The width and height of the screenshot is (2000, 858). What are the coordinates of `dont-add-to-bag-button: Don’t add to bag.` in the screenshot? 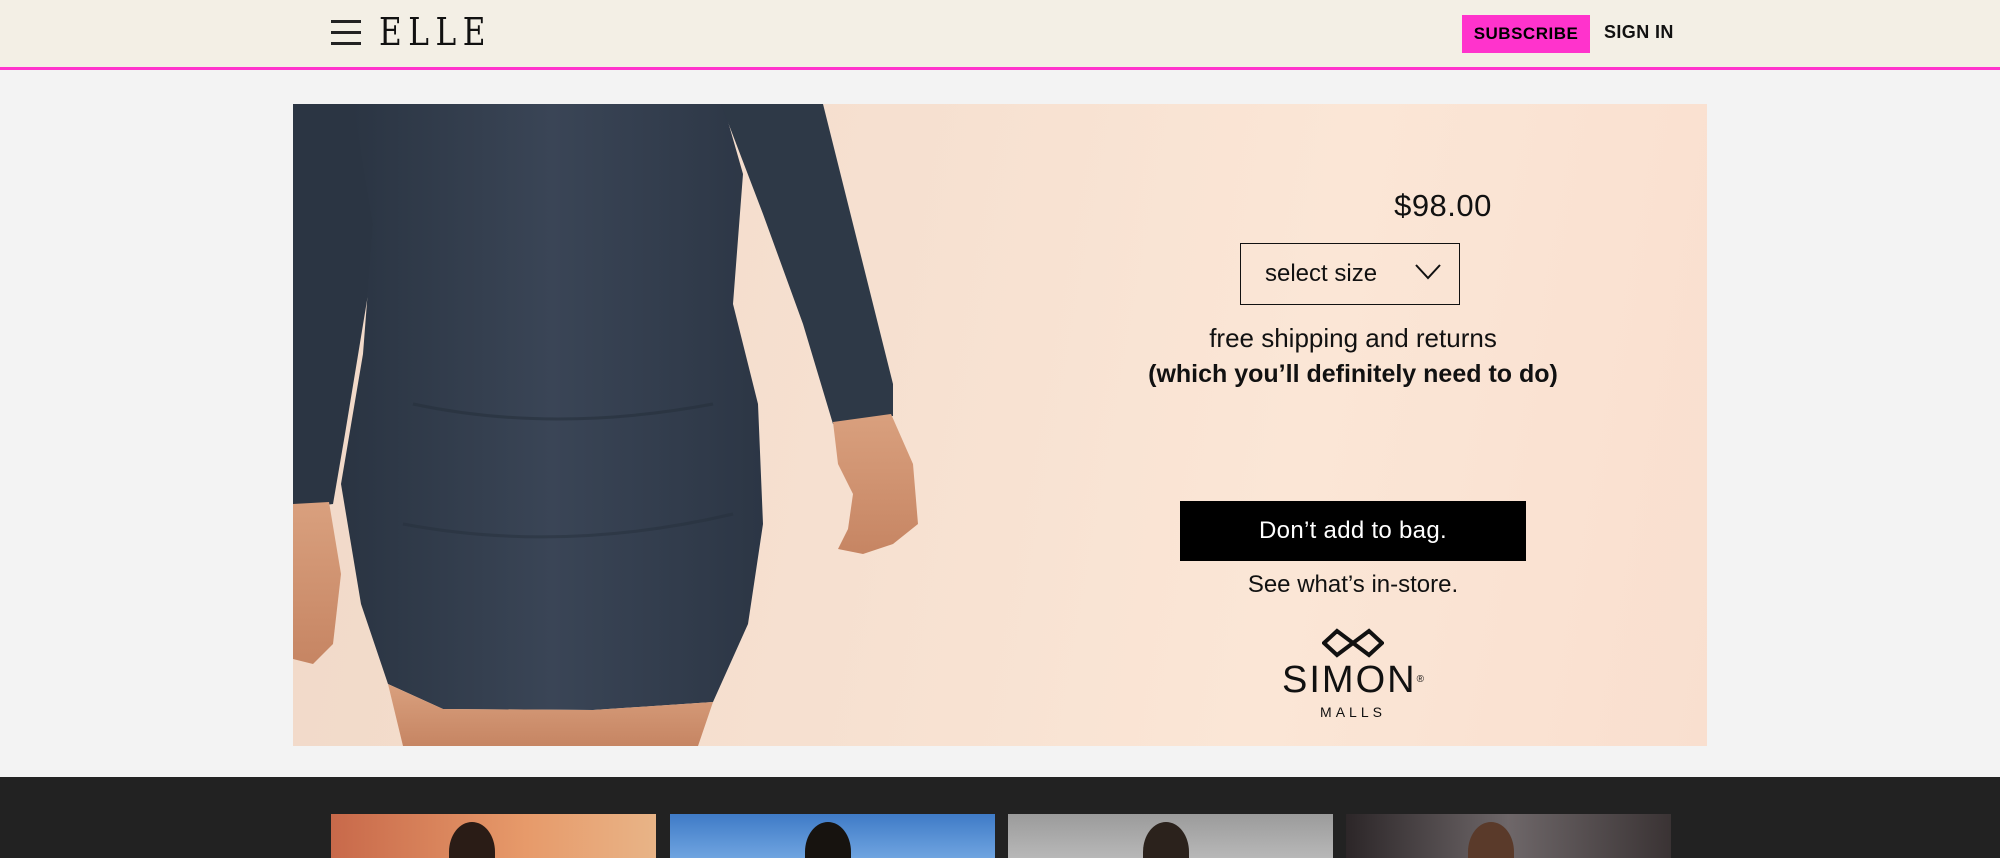 It's located at (1353, 531).